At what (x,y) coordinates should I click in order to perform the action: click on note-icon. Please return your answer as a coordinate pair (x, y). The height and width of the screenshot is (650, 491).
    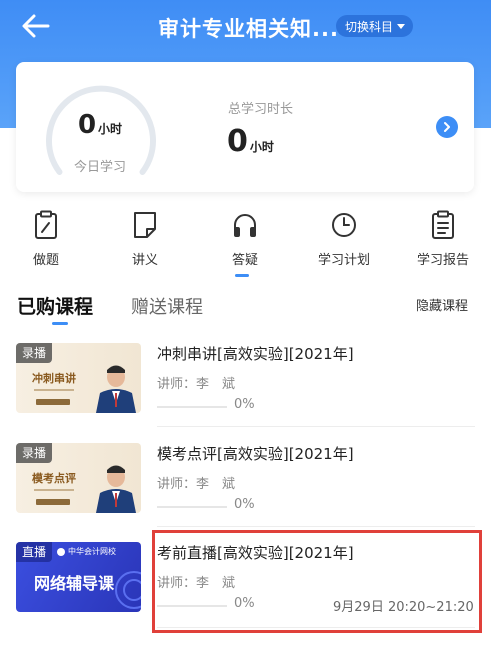
    Looking at the image, I should click on (145, 225).